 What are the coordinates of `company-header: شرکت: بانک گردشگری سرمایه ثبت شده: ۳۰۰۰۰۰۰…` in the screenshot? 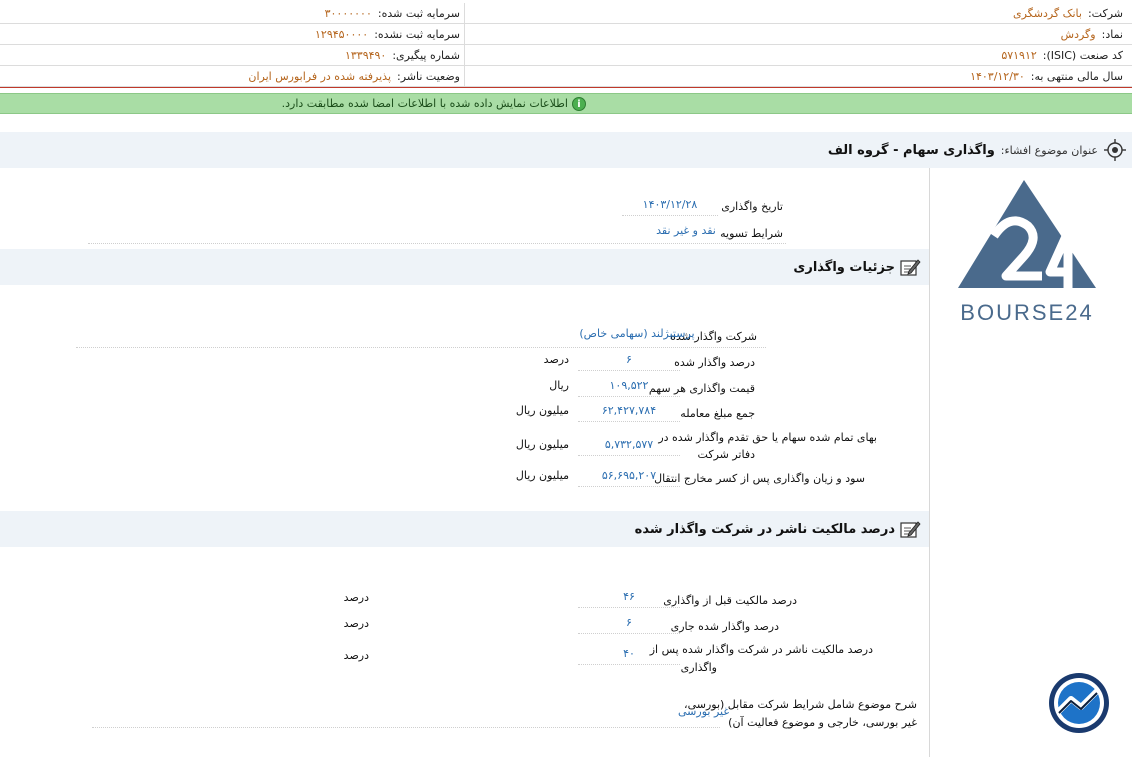 It's located at (566, 44).